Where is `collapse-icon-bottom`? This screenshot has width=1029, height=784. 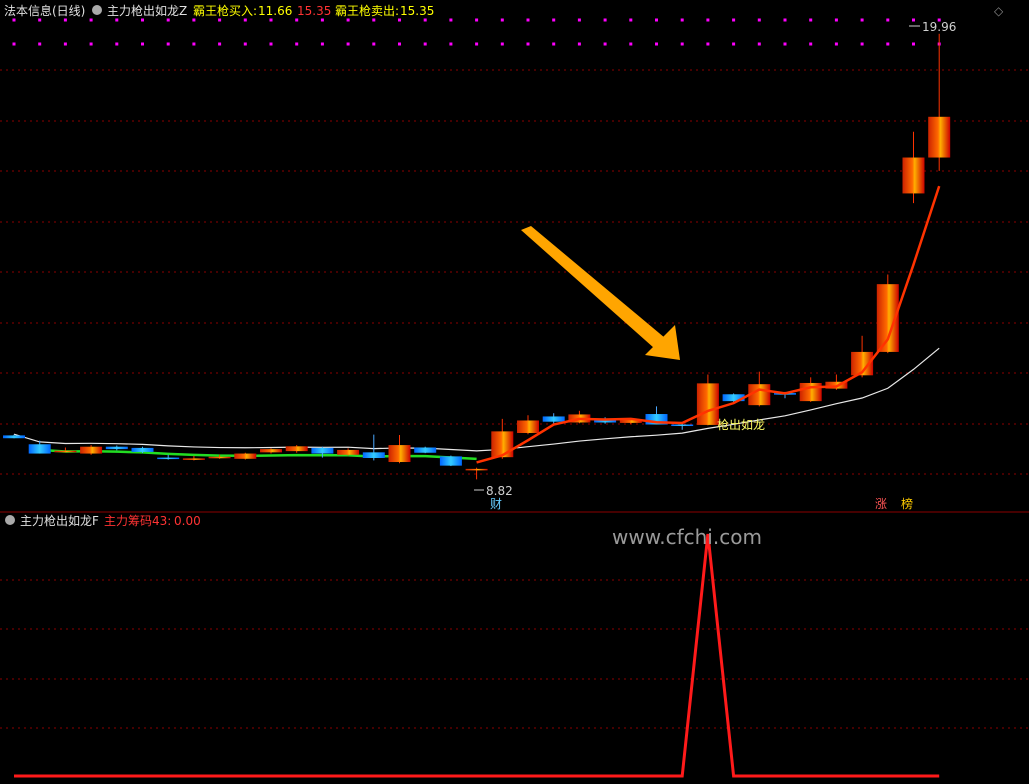 collapse-icon-bottom is located at coordinates (10, 520).